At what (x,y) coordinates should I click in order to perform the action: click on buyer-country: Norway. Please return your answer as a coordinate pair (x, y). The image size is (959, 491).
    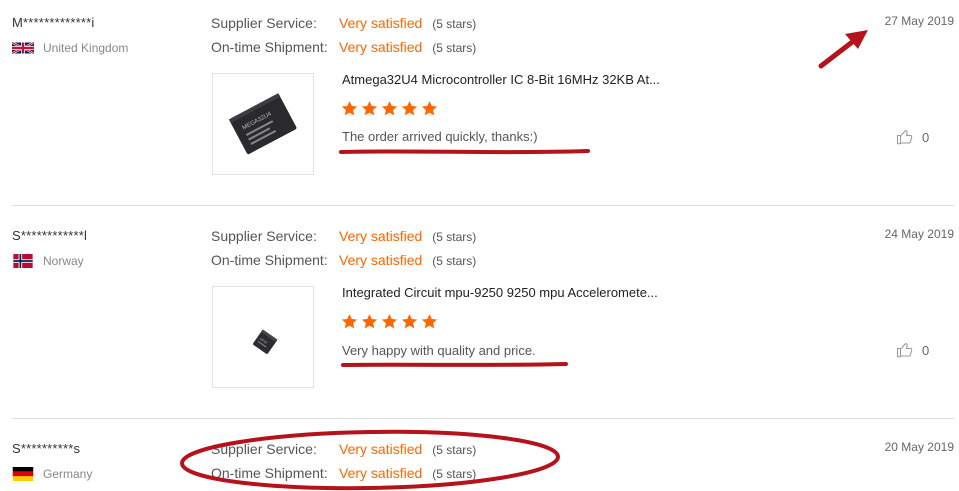
    Looking at the image, I should click on (48, 261).